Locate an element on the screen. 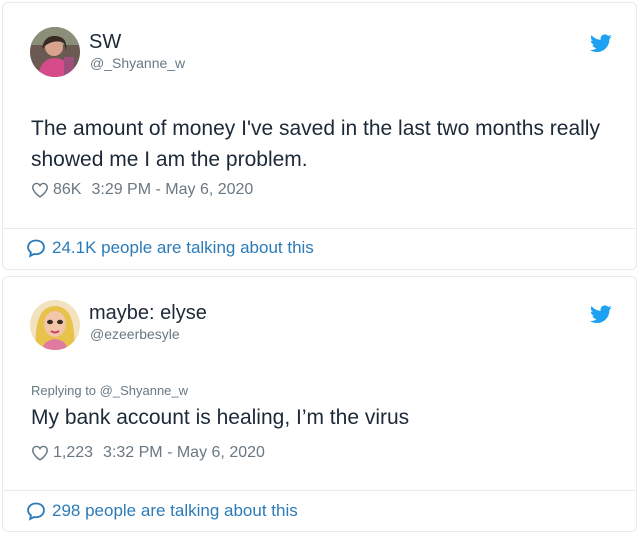  timestamp: 3:29 PM - May 6, 2020 is located at coordinates (172, 190).